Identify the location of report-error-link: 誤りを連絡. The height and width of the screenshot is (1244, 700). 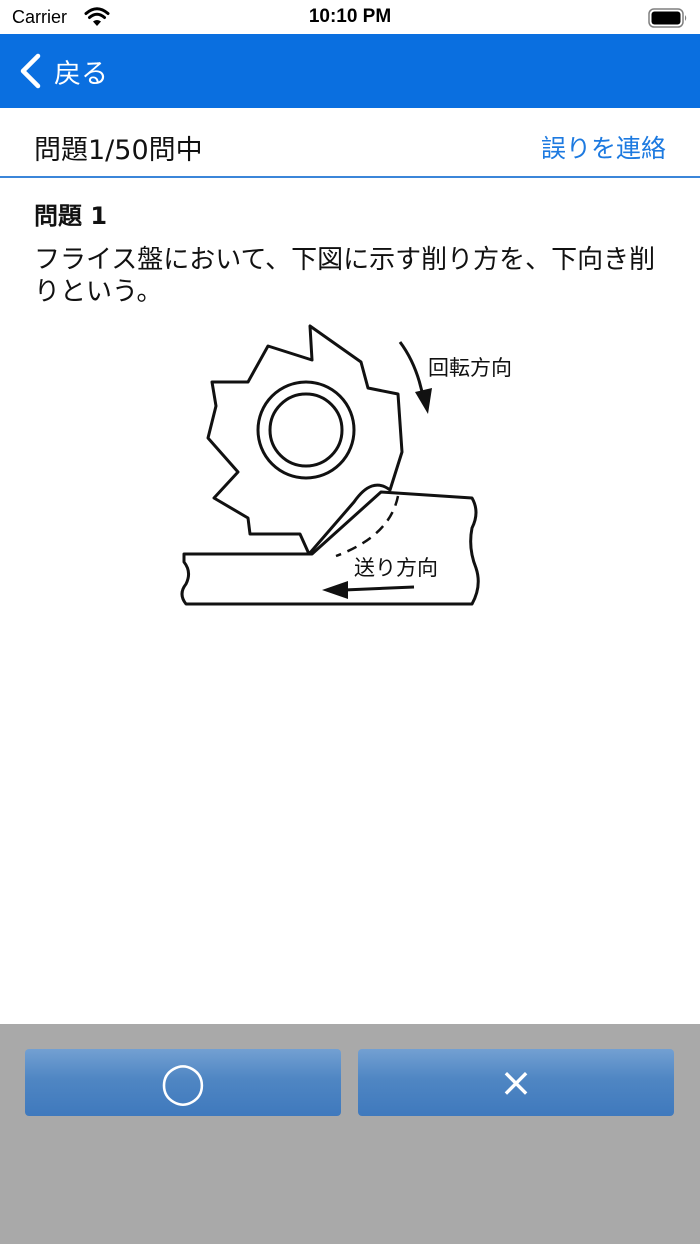
(603, 147).